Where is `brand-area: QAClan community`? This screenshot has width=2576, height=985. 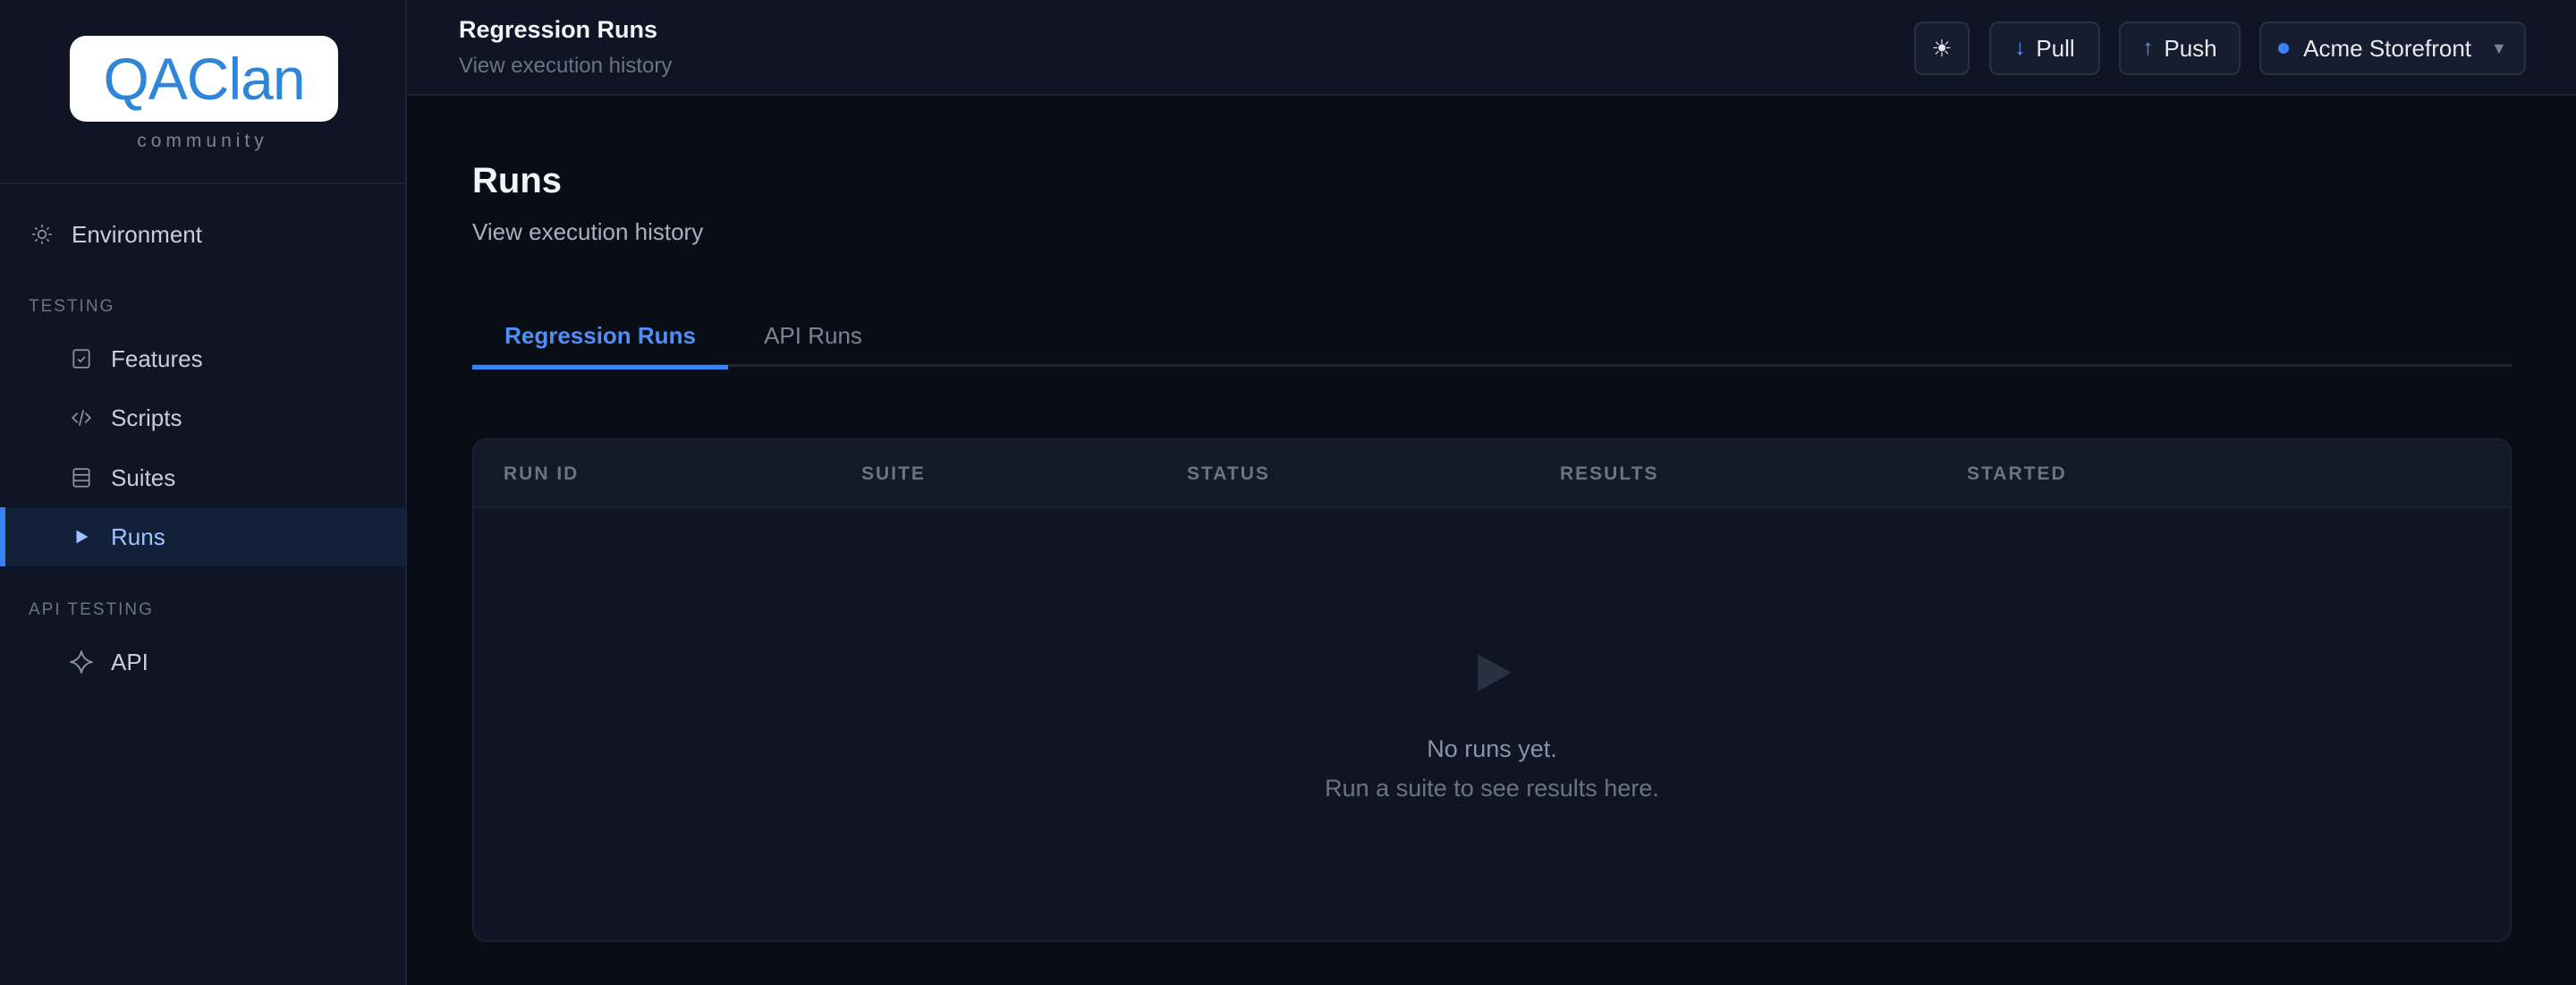 brand-area: QAClan community is located at coordinates (202, 92).